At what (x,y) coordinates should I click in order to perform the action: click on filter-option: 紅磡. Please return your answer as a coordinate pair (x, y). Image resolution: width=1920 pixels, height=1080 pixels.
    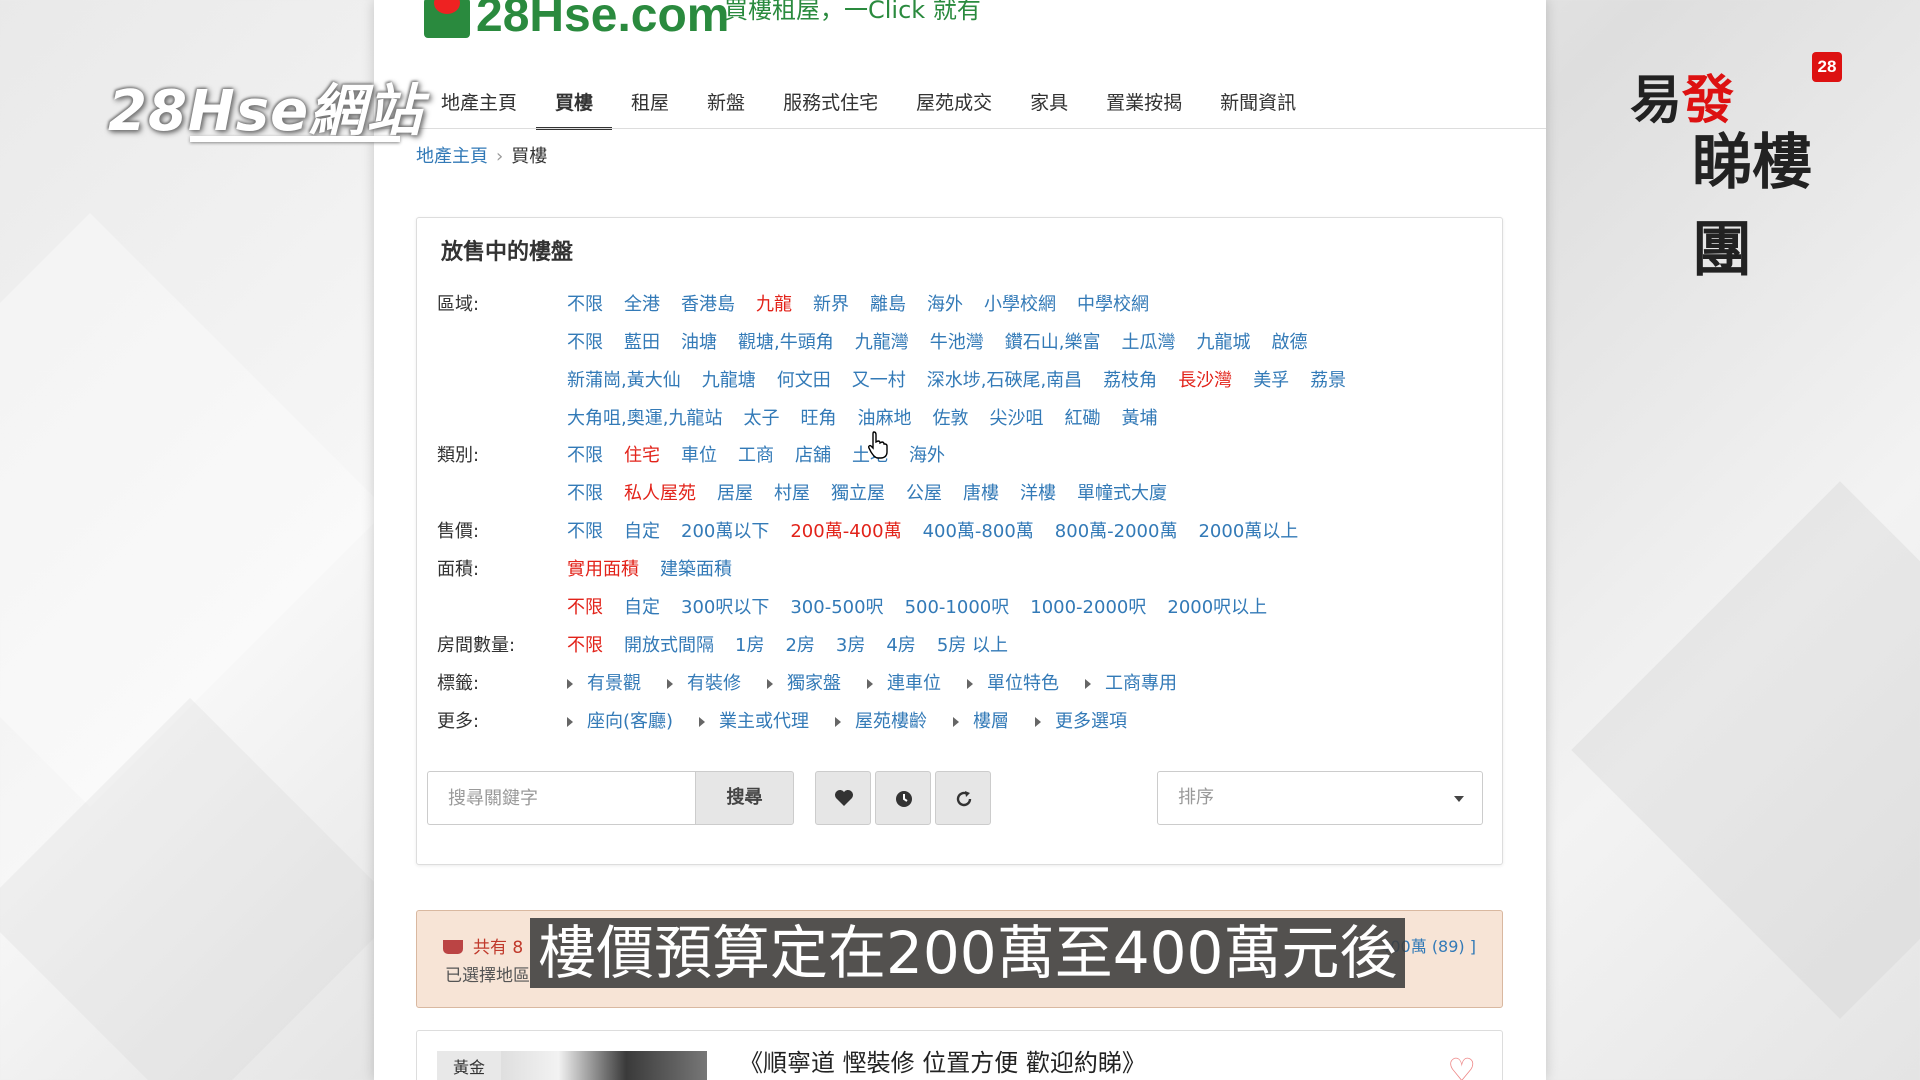
    Looking at the image, I should click on (1082, 417).